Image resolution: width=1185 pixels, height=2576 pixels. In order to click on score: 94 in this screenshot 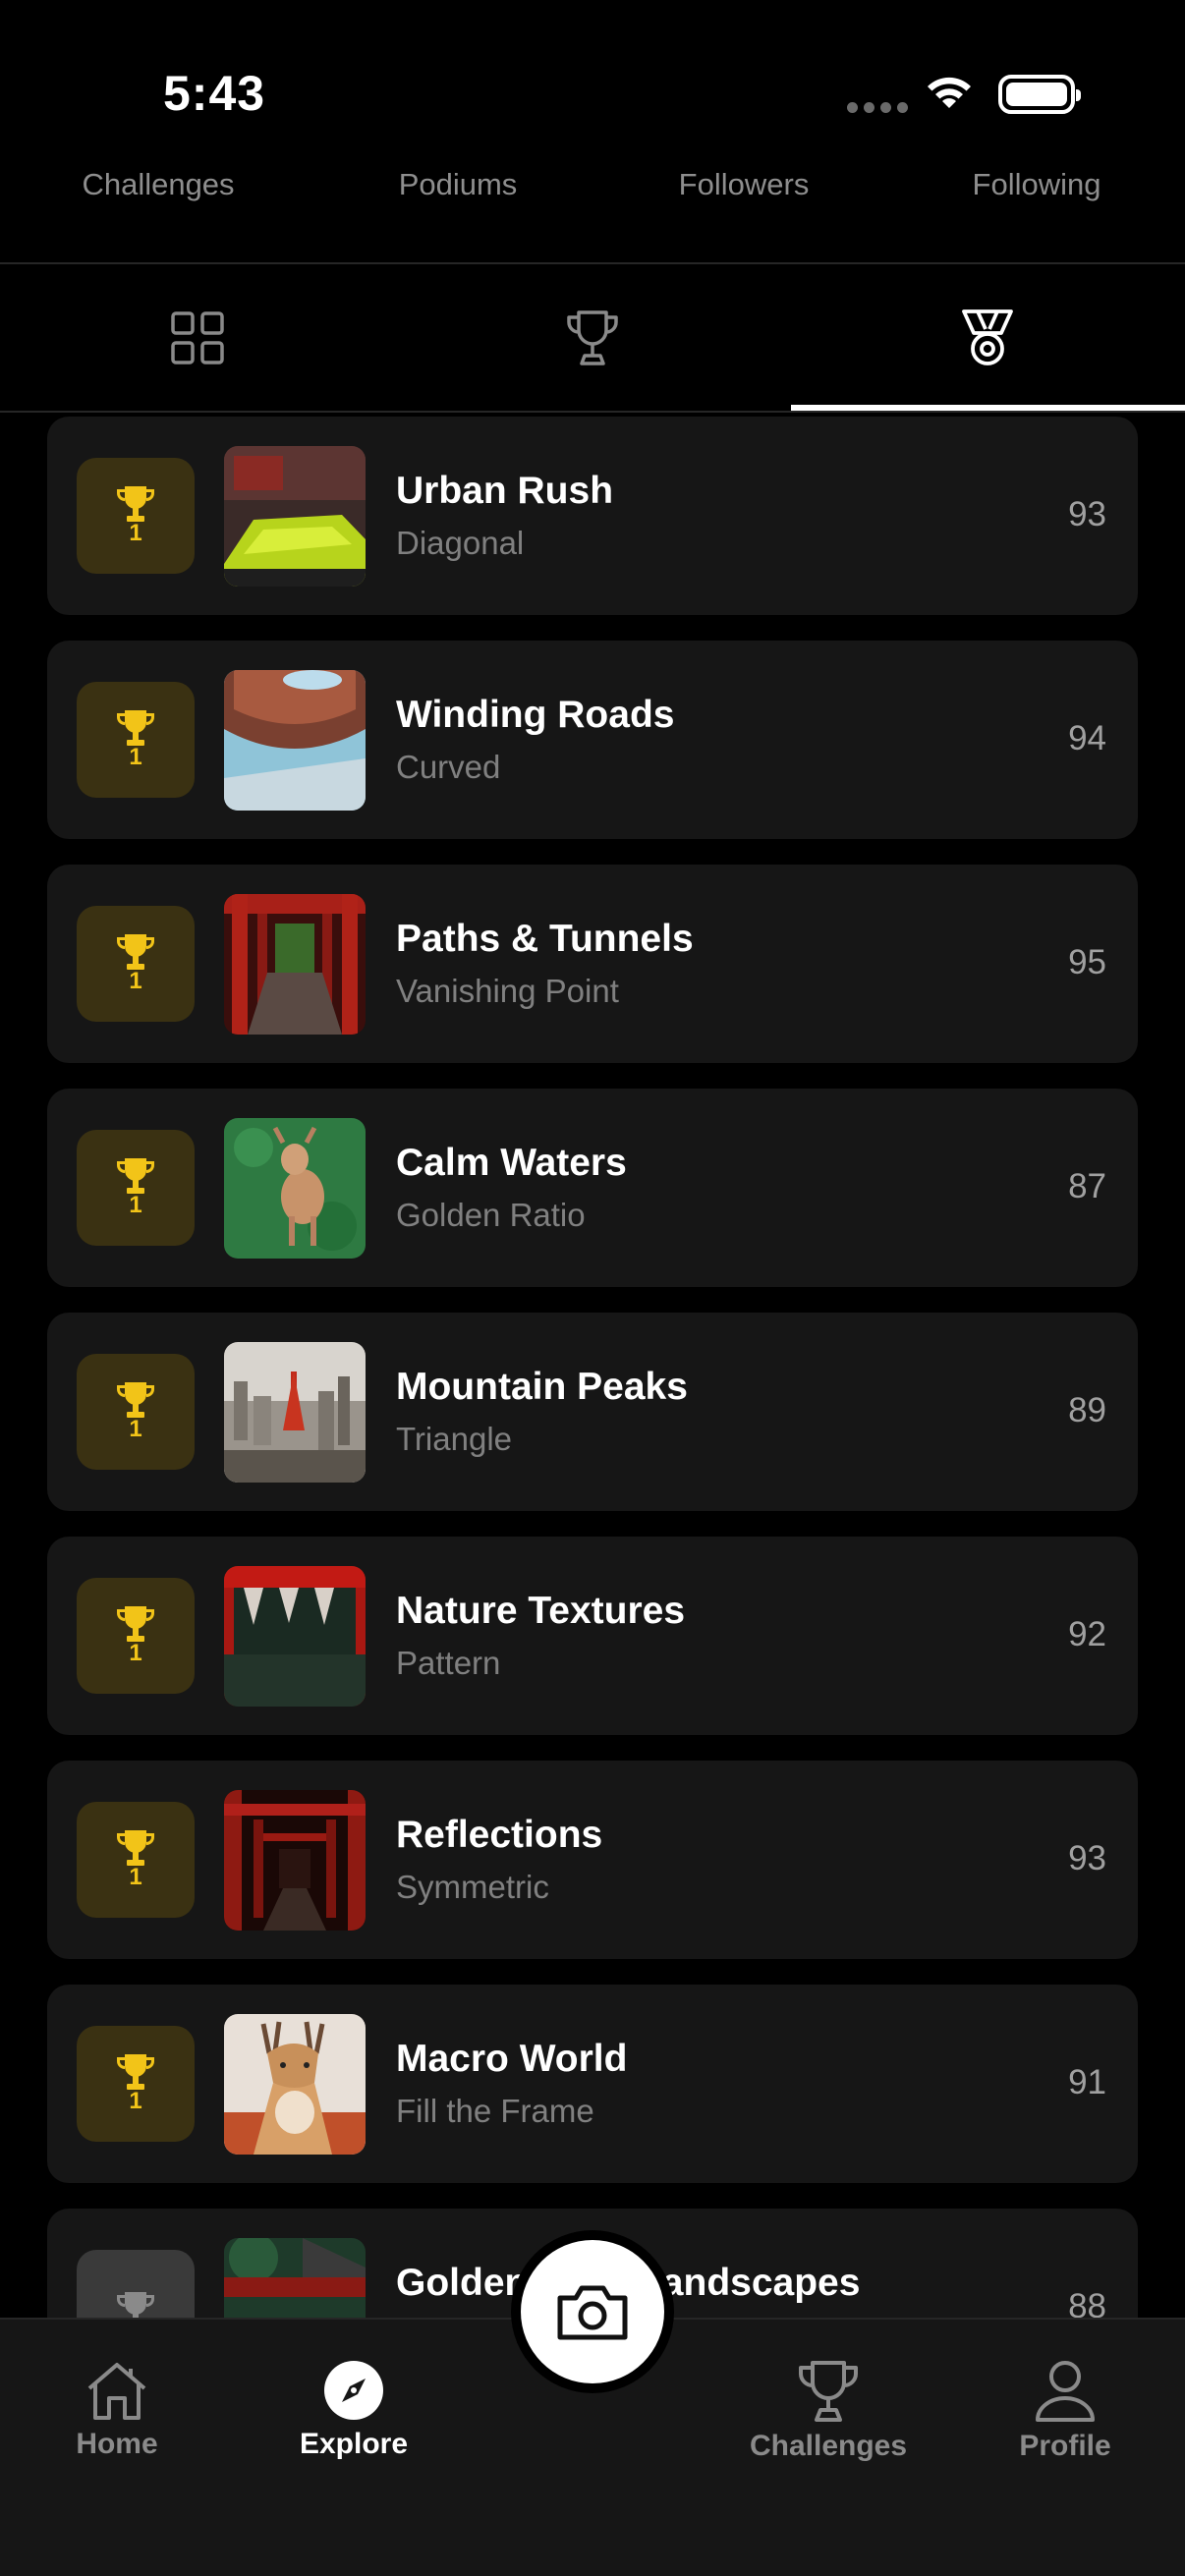, I will do `click(1087, 738)`.